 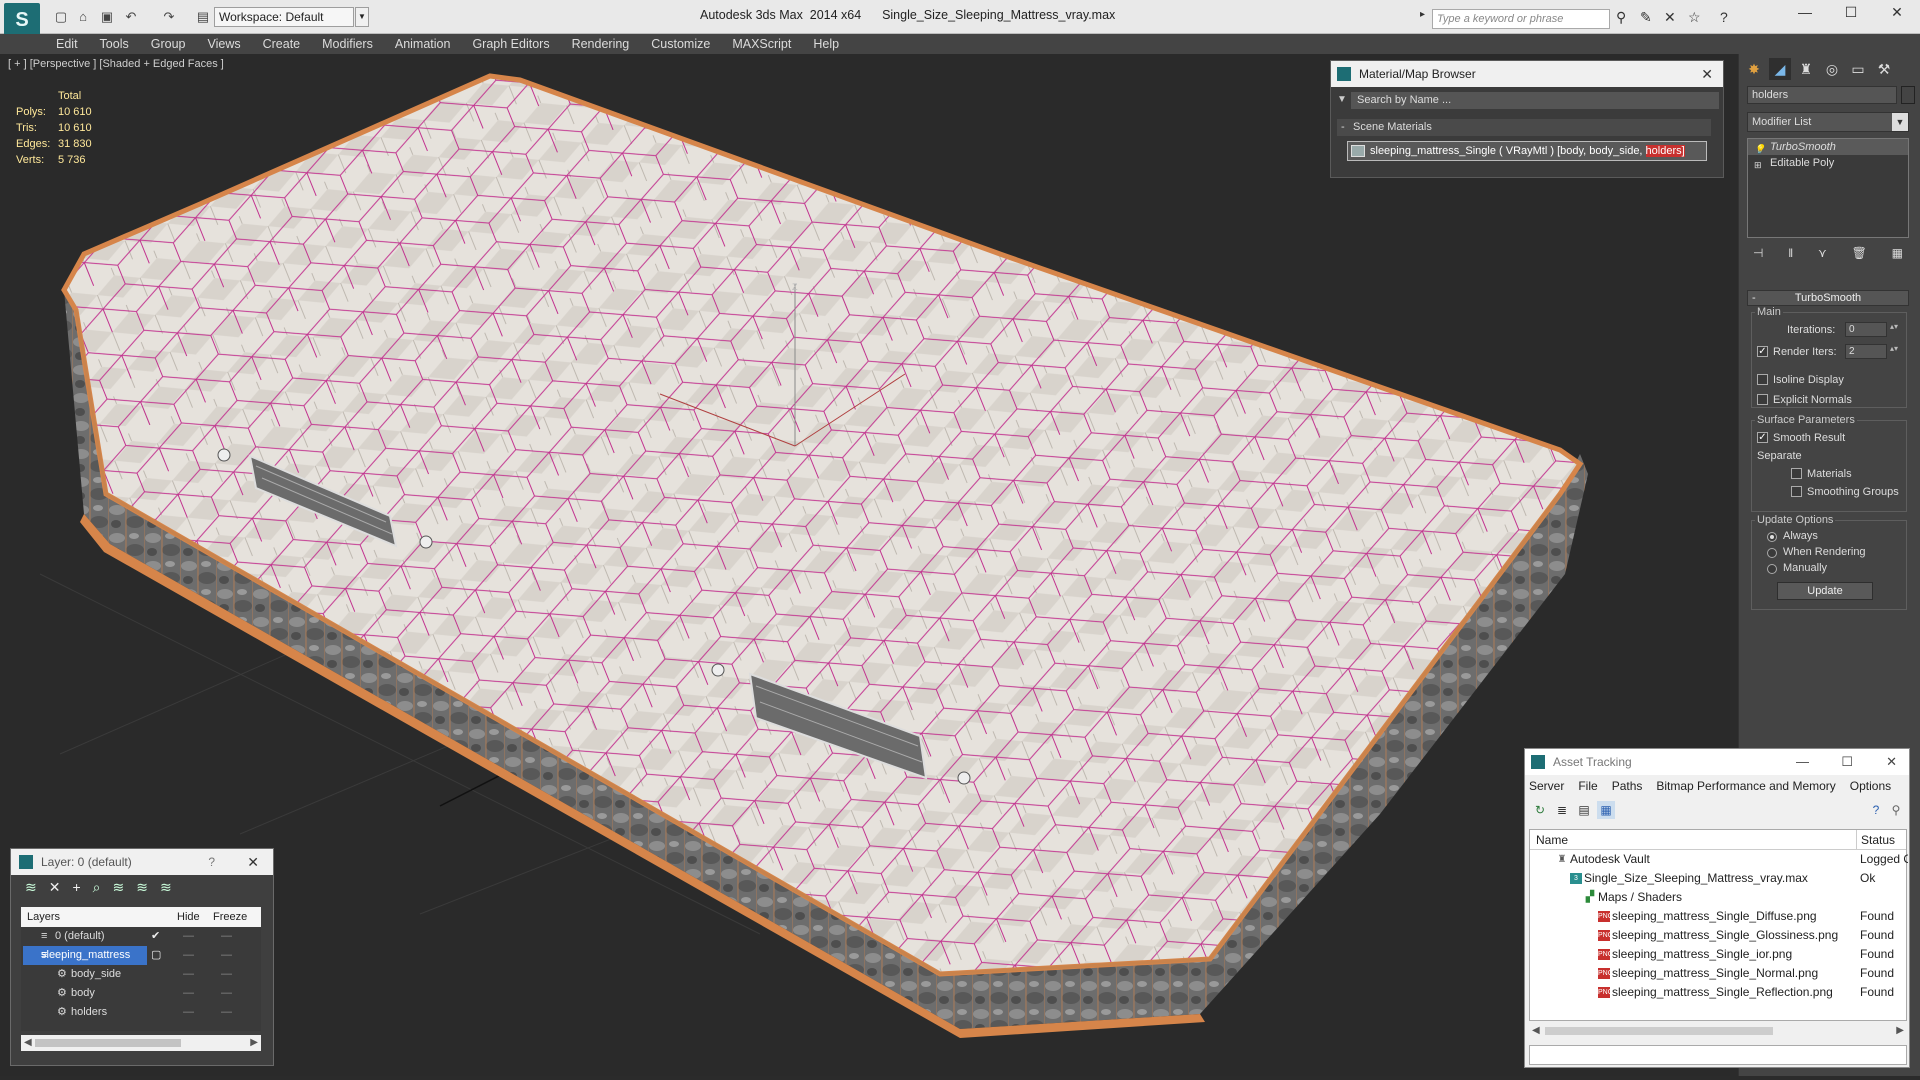 I want to click on modifier-list-dropdown: Modifier List ▼, so click(x=1828, y=122).